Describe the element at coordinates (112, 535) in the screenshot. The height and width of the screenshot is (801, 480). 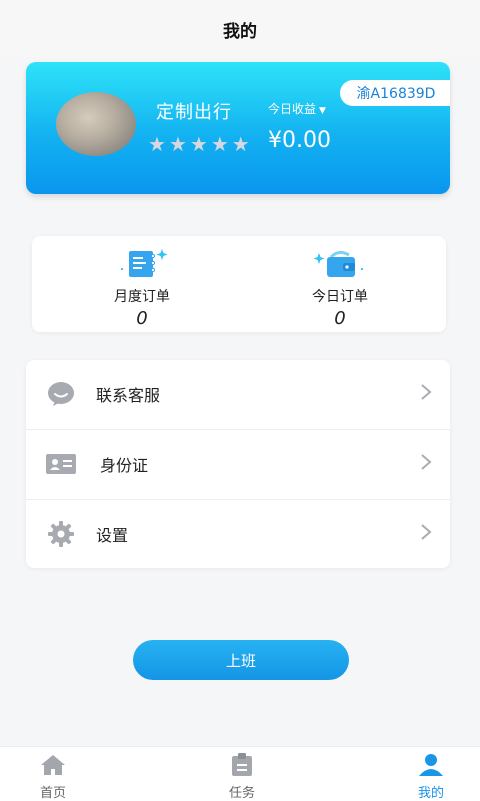
I see `menu-label: 设置` at that location.